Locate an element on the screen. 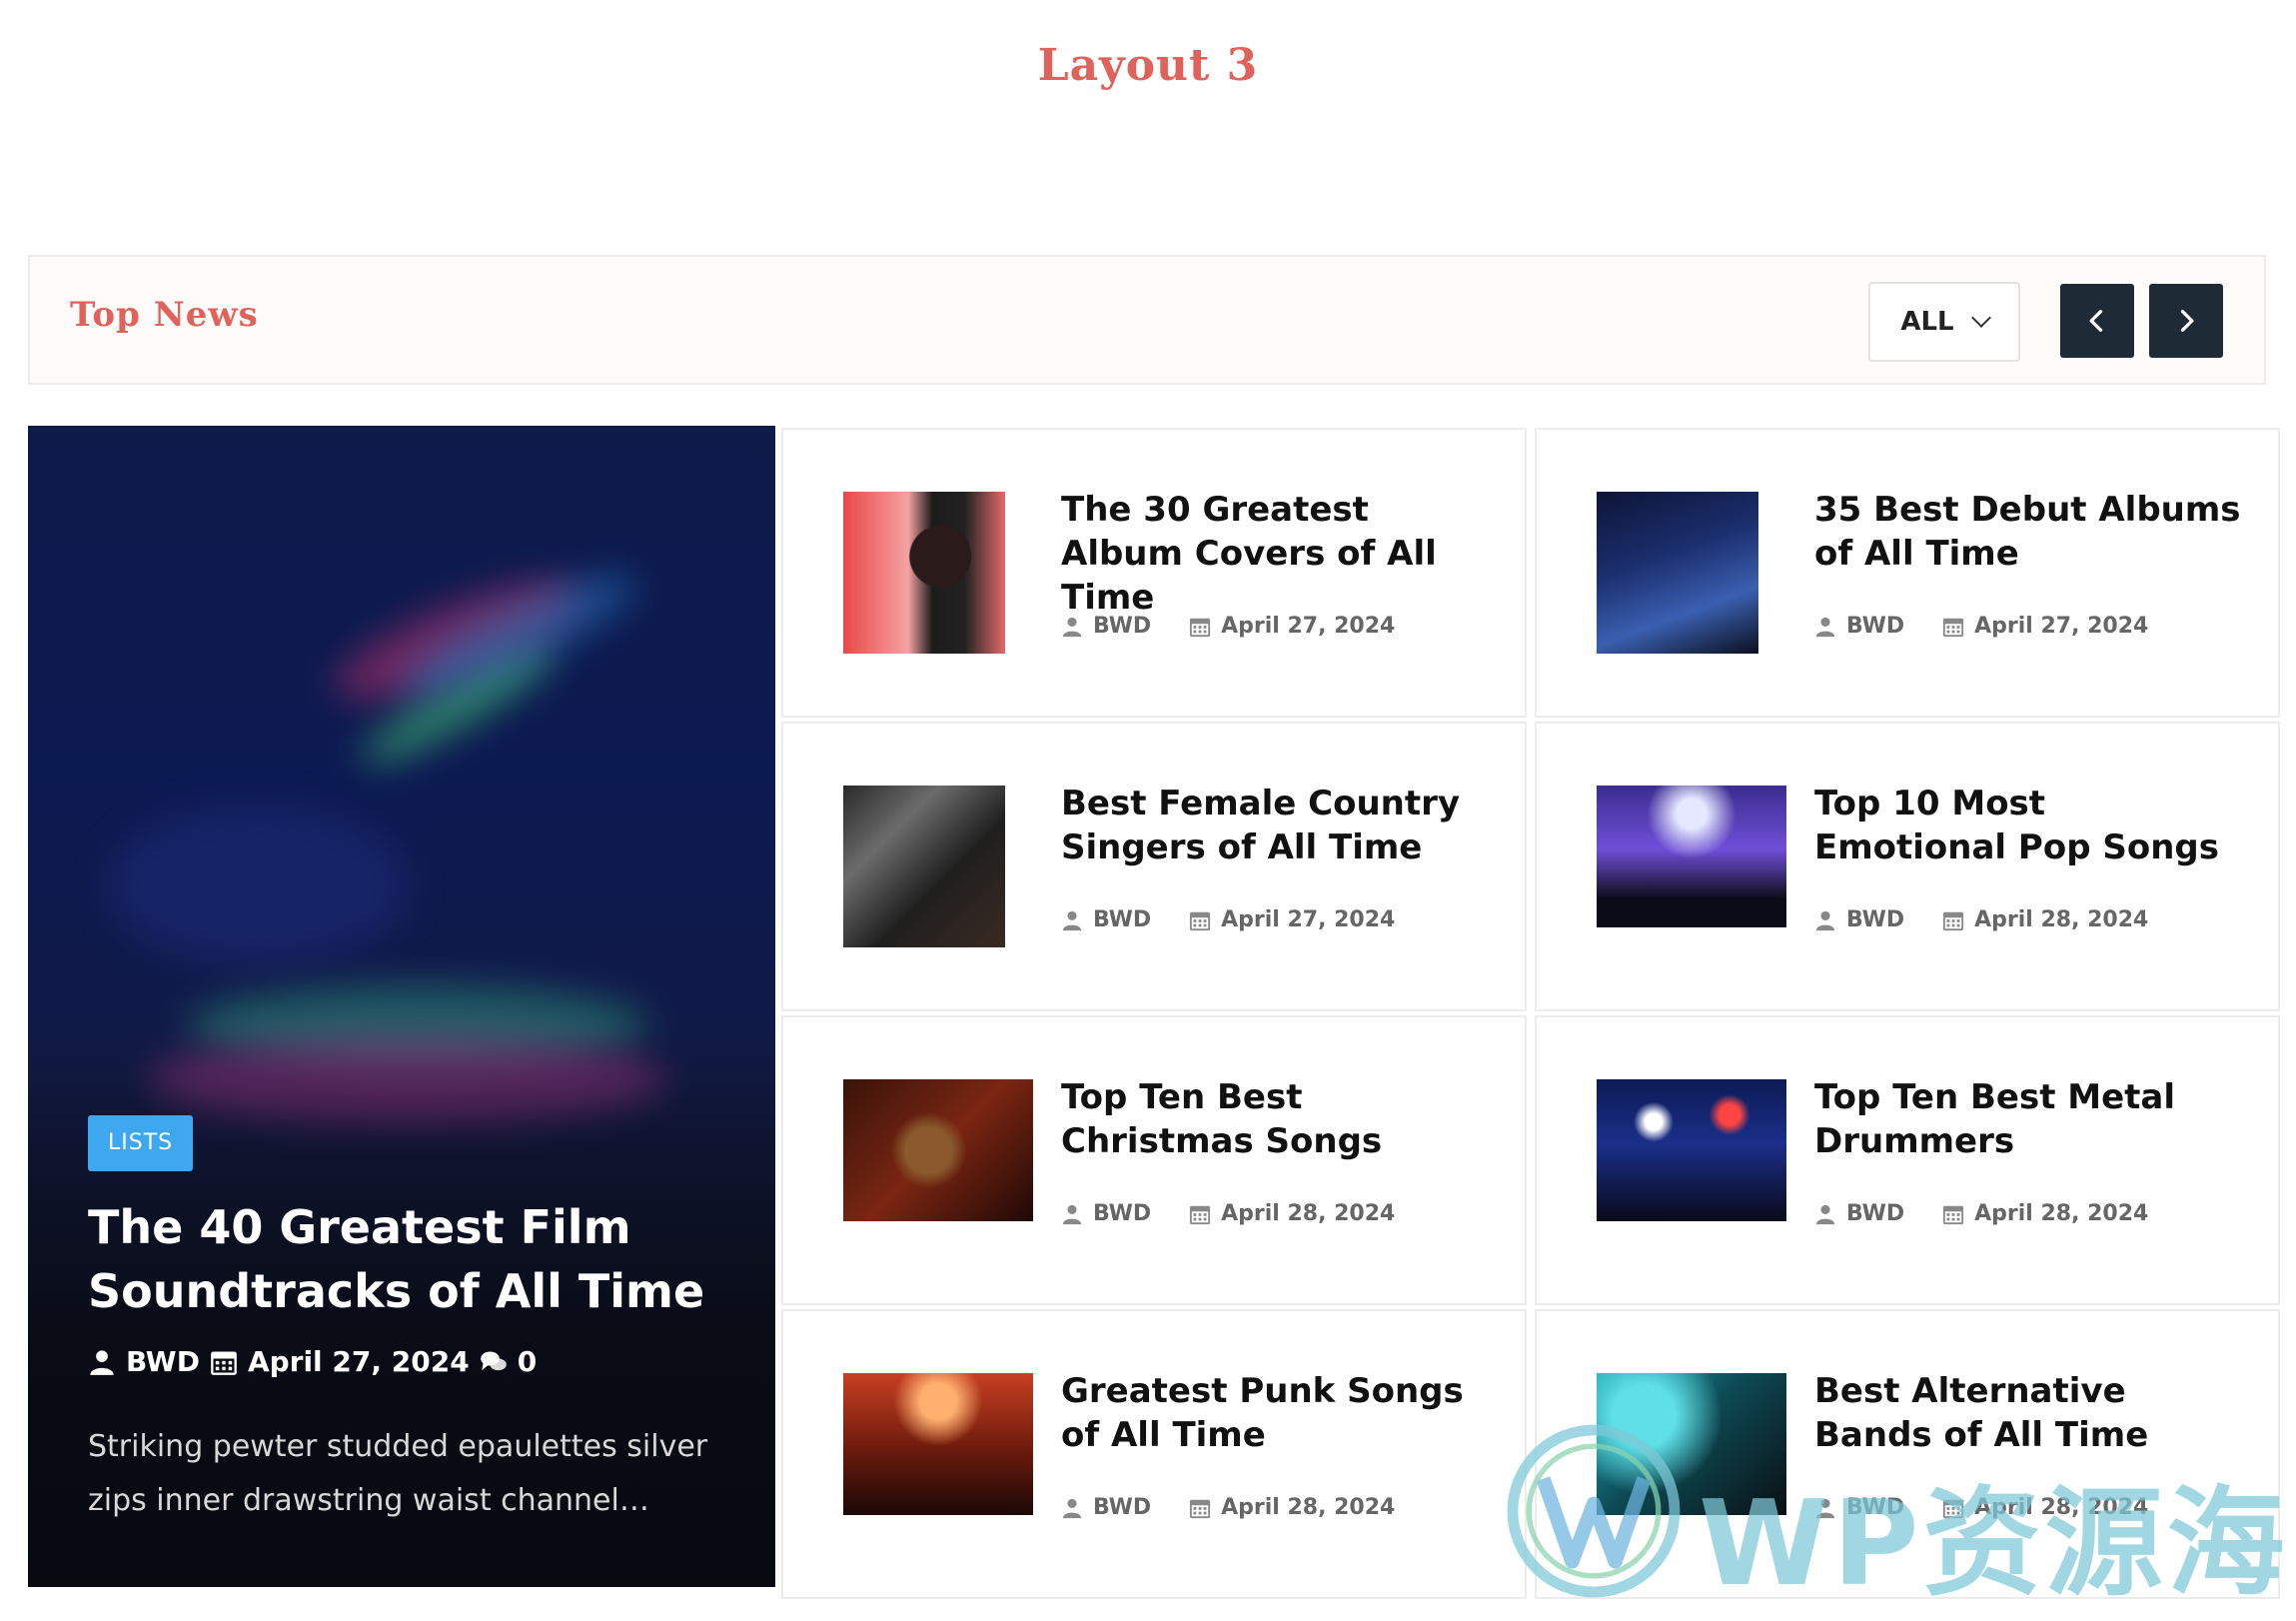  top-news-header: Top News ALL is located at coordinates (1147, 320).